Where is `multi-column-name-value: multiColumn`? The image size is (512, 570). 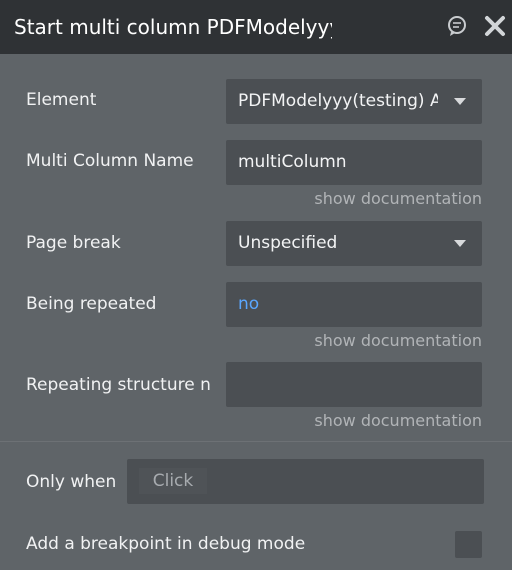 multi-column-name-value: multiColumn is located at coordinates (292, 162).